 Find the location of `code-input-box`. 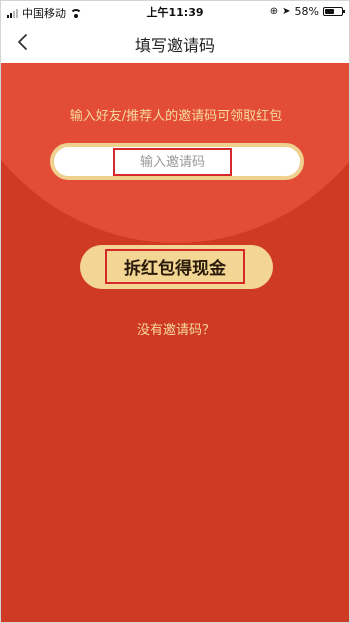

code-input-box is located at coordinates (172, 162).